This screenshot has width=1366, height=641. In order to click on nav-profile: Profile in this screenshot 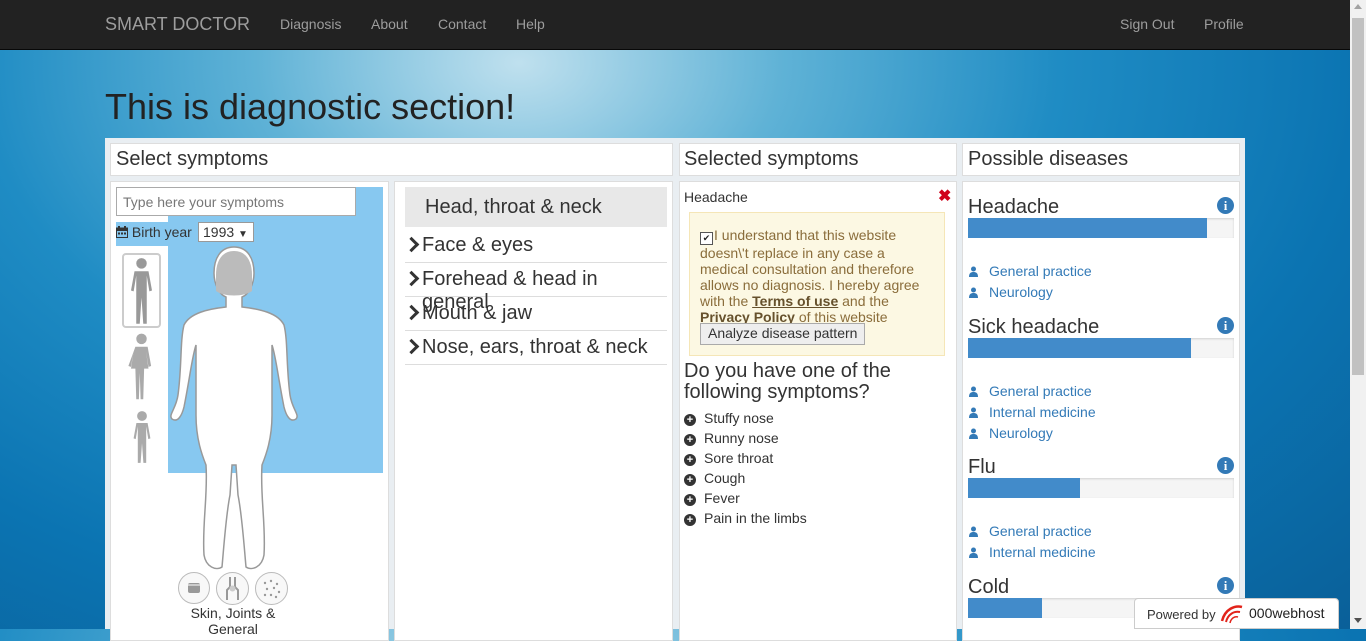, I will do `click(1224, 24)`.